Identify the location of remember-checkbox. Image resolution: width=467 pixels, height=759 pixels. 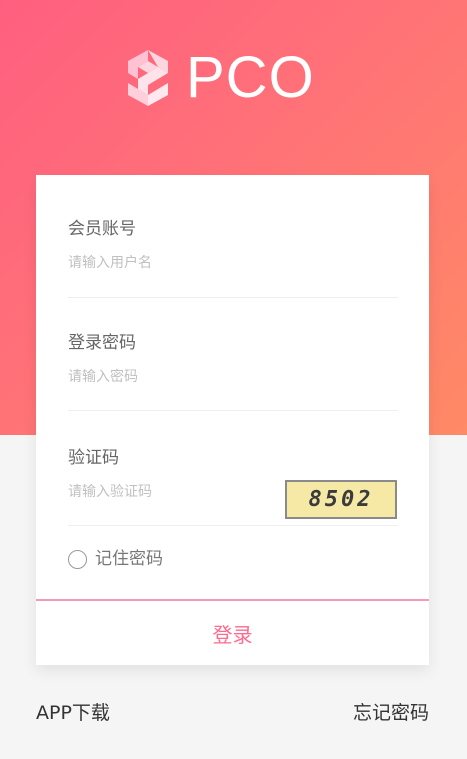
(77, 559).